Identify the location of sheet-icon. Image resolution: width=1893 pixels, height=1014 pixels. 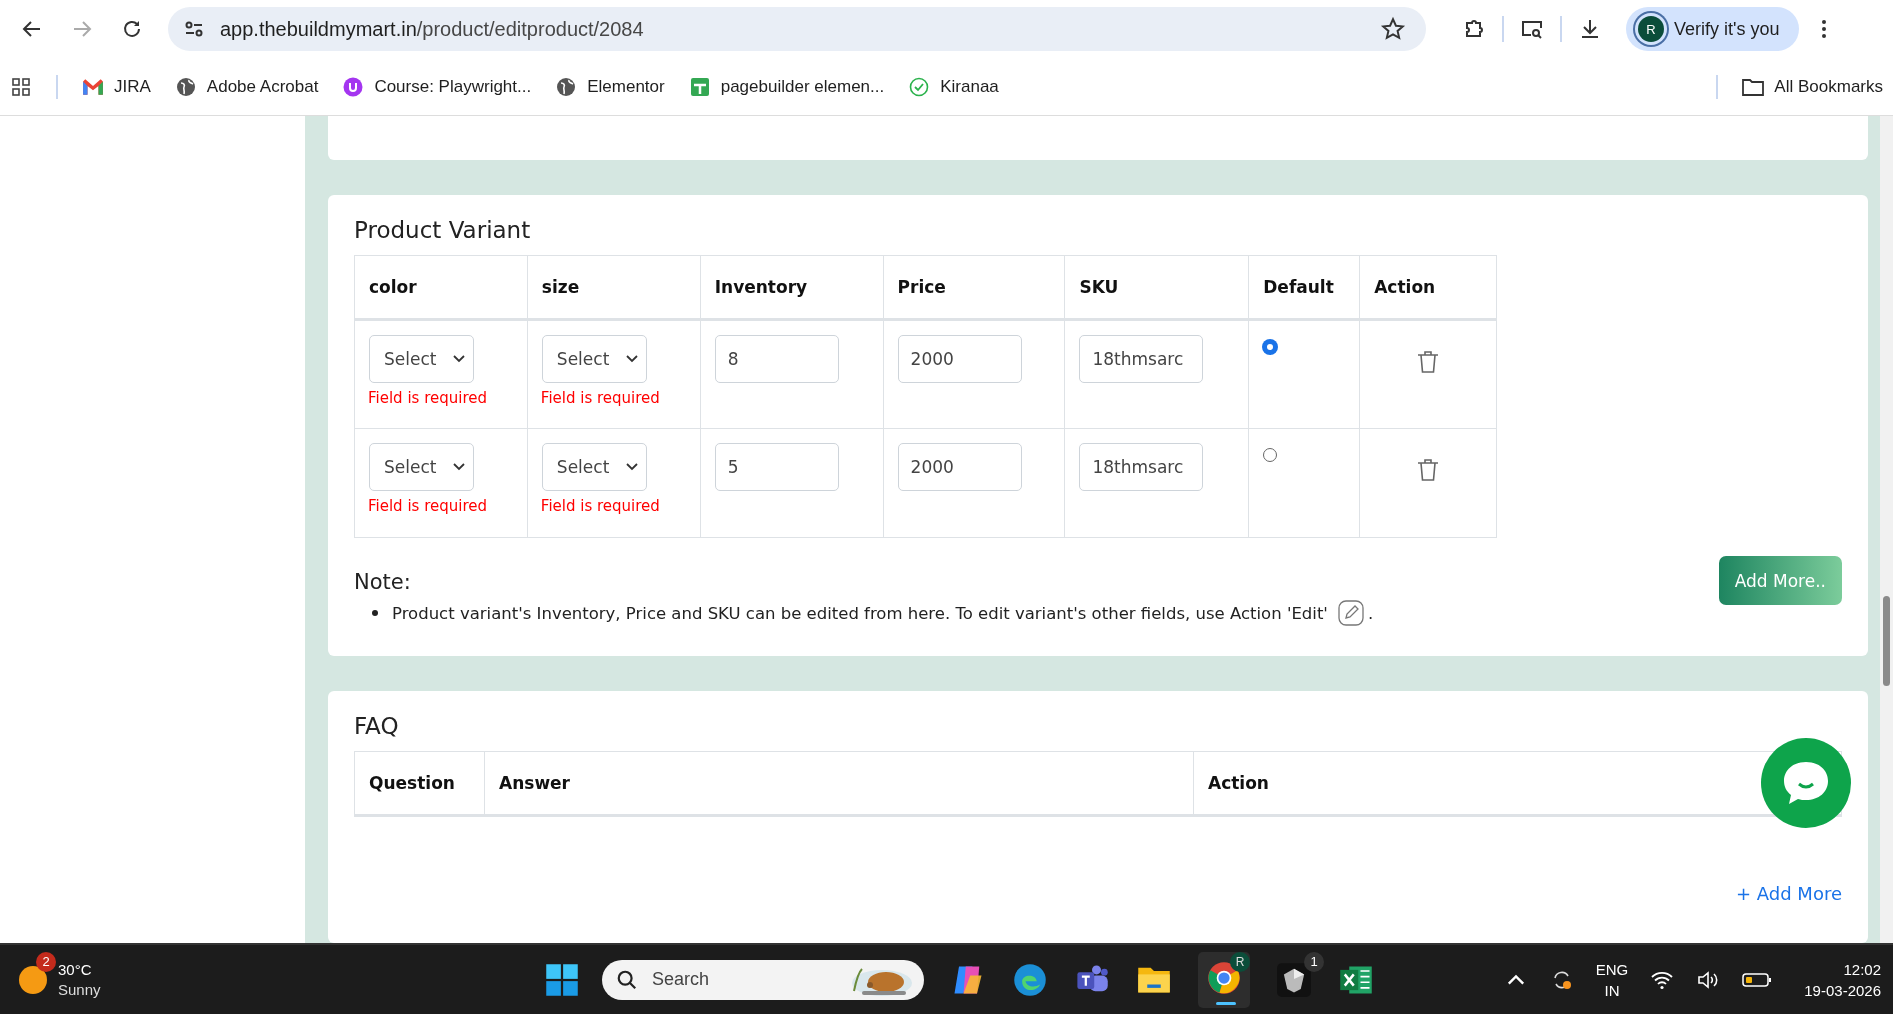
(699, 86).